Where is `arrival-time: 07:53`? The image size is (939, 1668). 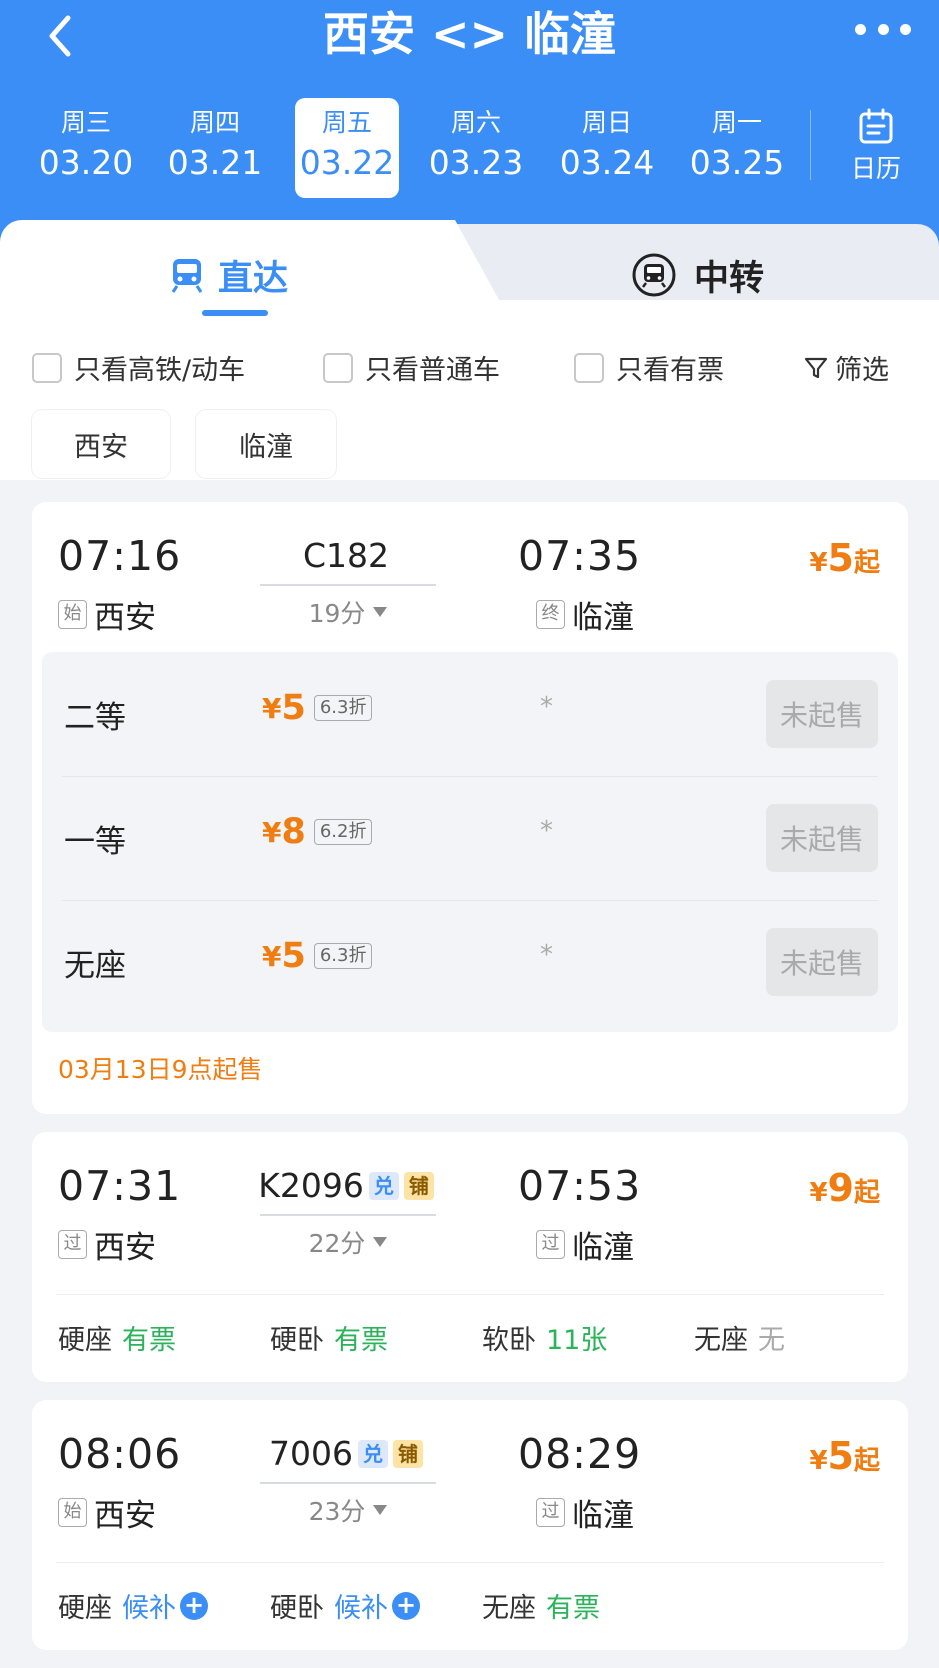 arrival-time: 07:53 is located at coordinates (580, 1186).